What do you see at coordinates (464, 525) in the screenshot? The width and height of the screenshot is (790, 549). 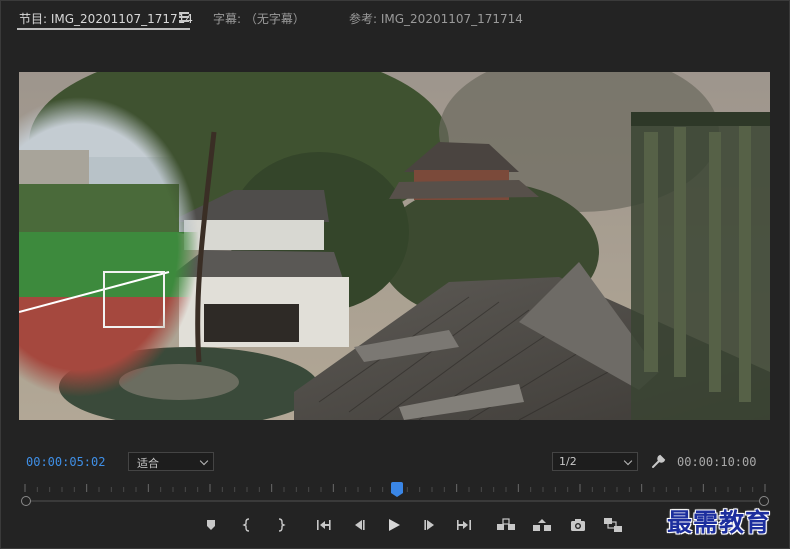 I see `go-to-out-icon` at bounding box center [464, 525].